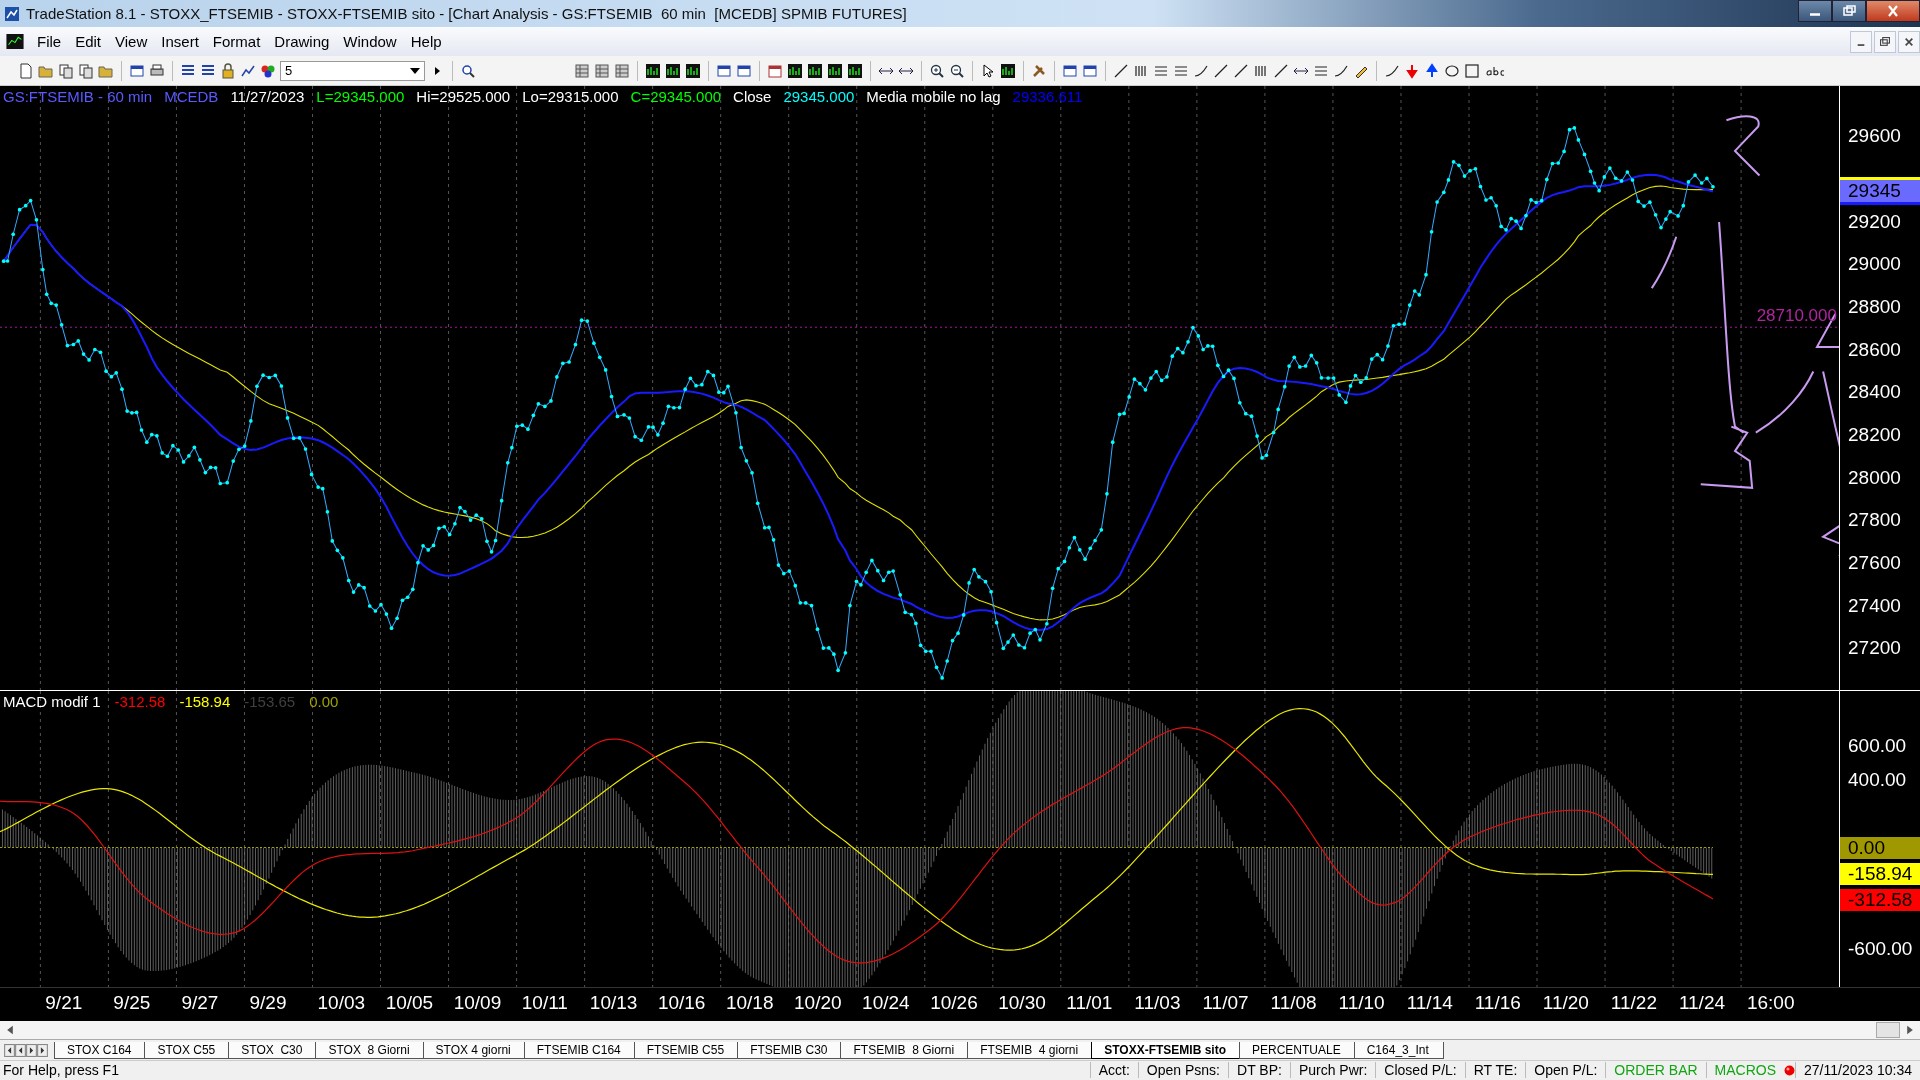 This screenshot has width=1920, height=1080. What do you see at coordinates (1909, 41) in the screenshot?
I see `close-icon` at bounding box center [1909, 41].